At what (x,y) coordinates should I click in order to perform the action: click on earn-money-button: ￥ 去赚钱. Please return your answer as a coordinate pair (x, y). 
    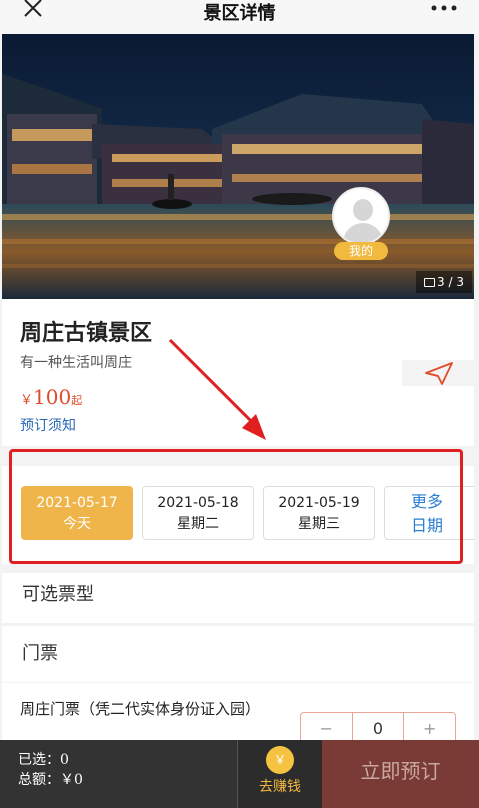
    Looking at the image, I should click on (279, 774).